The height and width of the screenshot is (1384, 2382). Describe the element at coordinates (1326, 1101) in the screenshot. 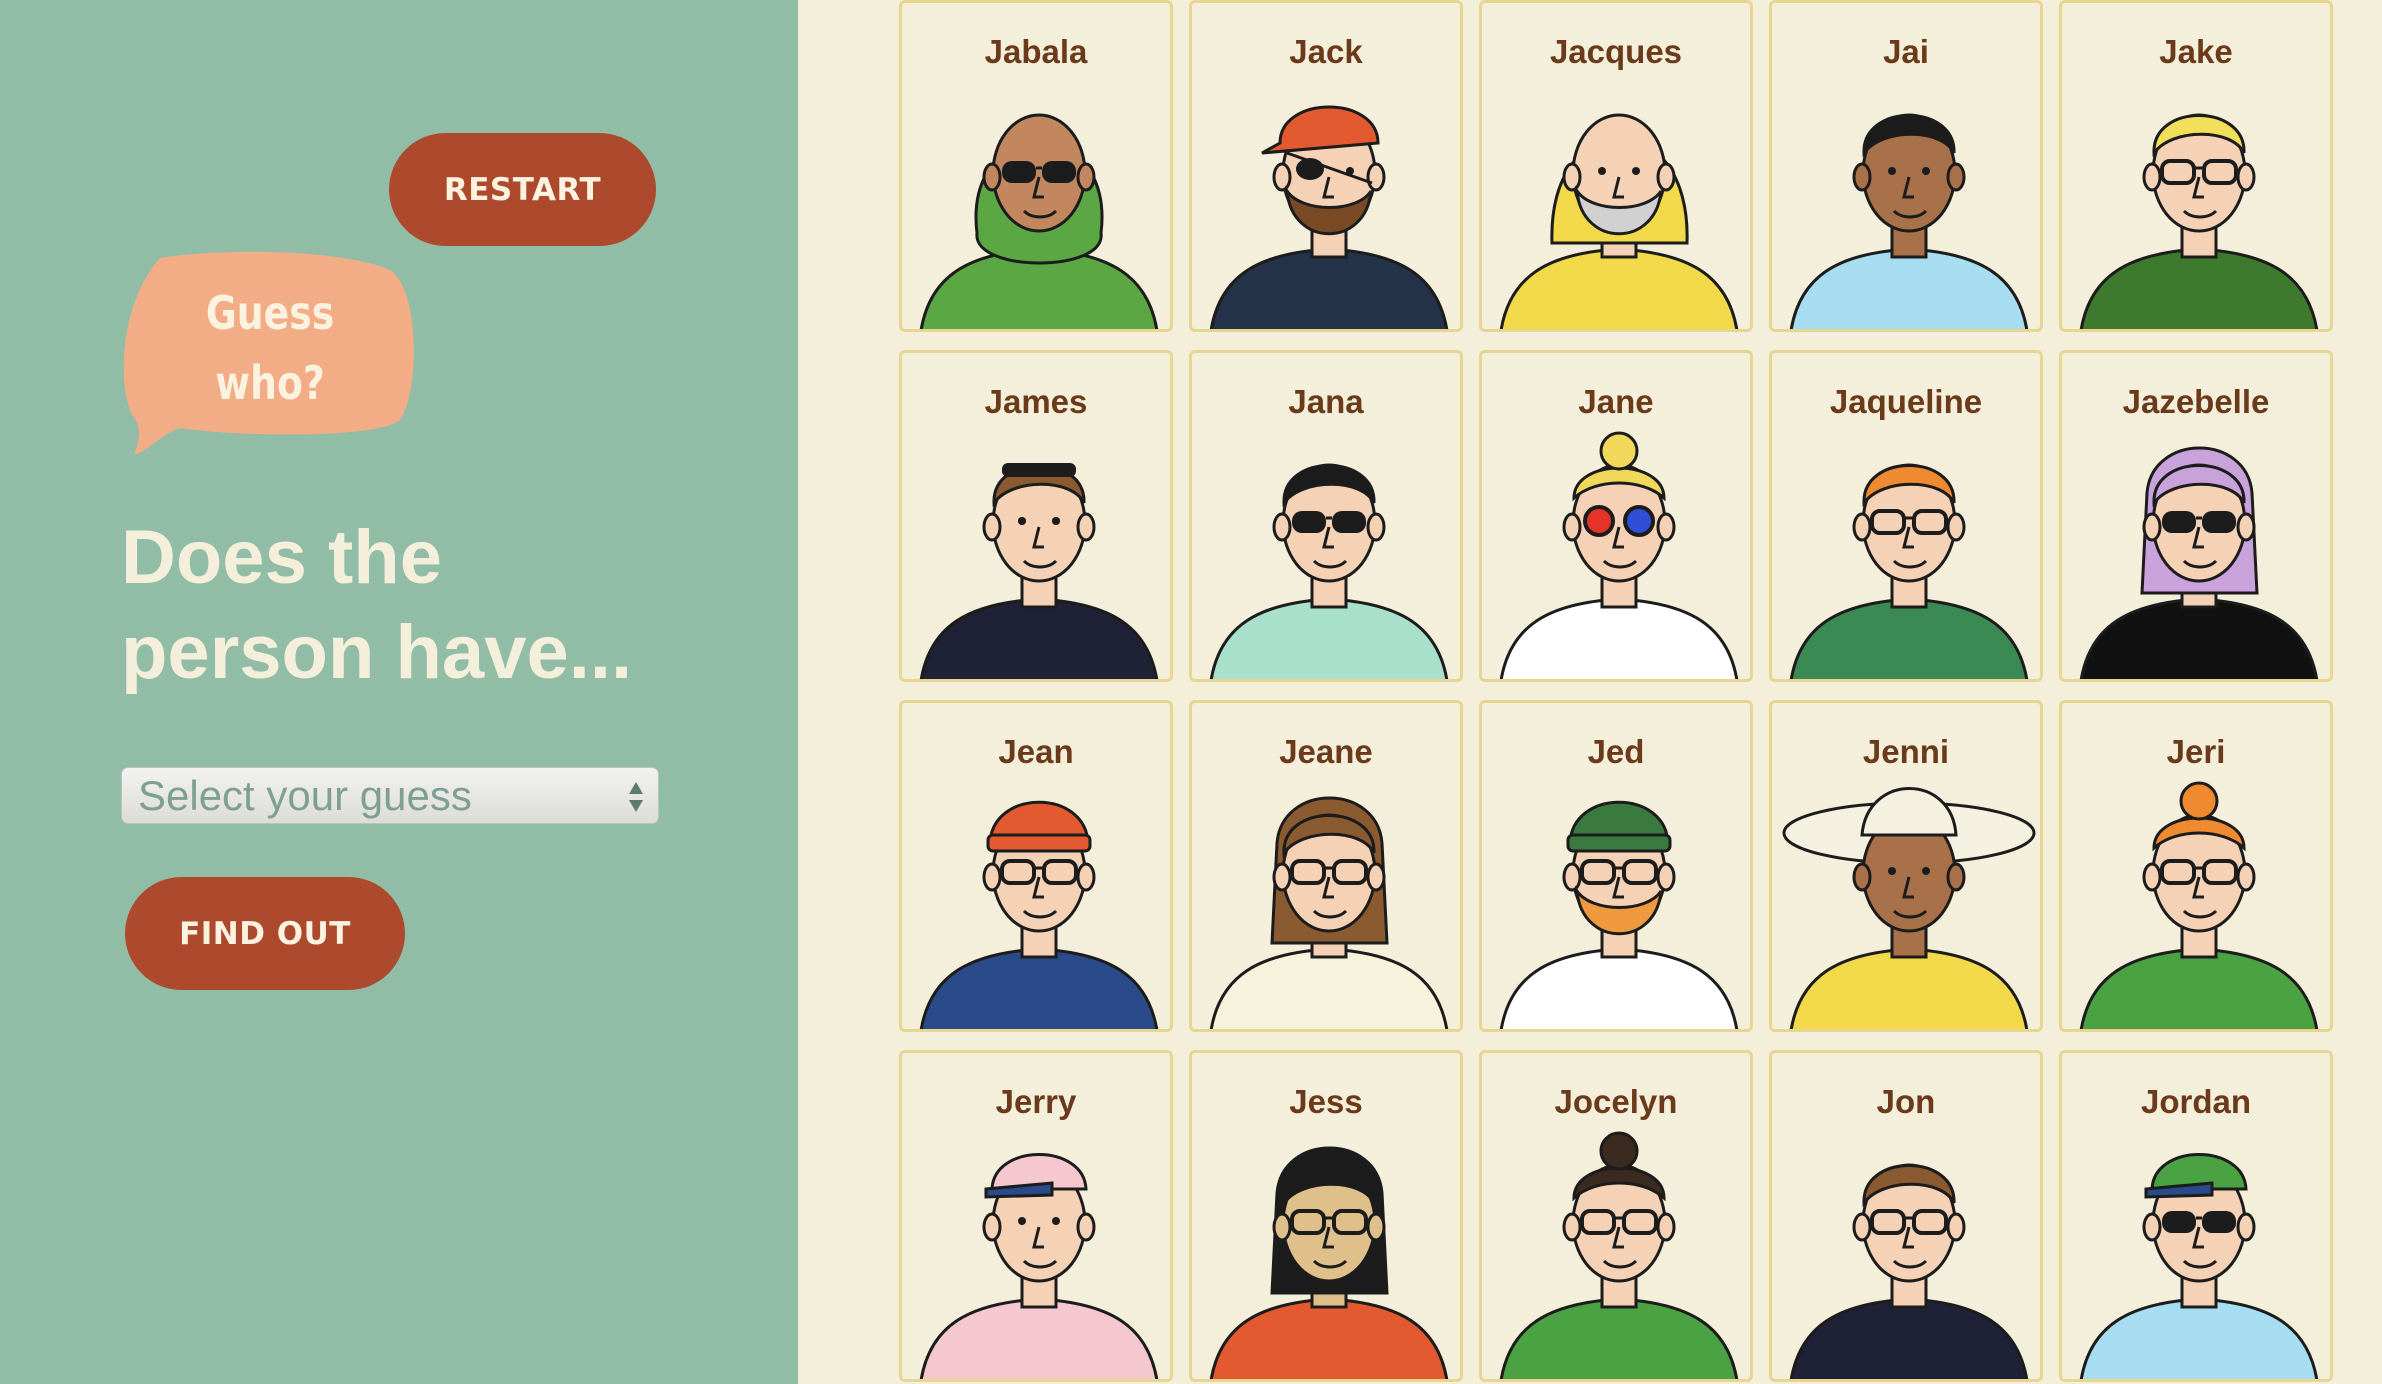

I see `character-name: Jess` at that location.